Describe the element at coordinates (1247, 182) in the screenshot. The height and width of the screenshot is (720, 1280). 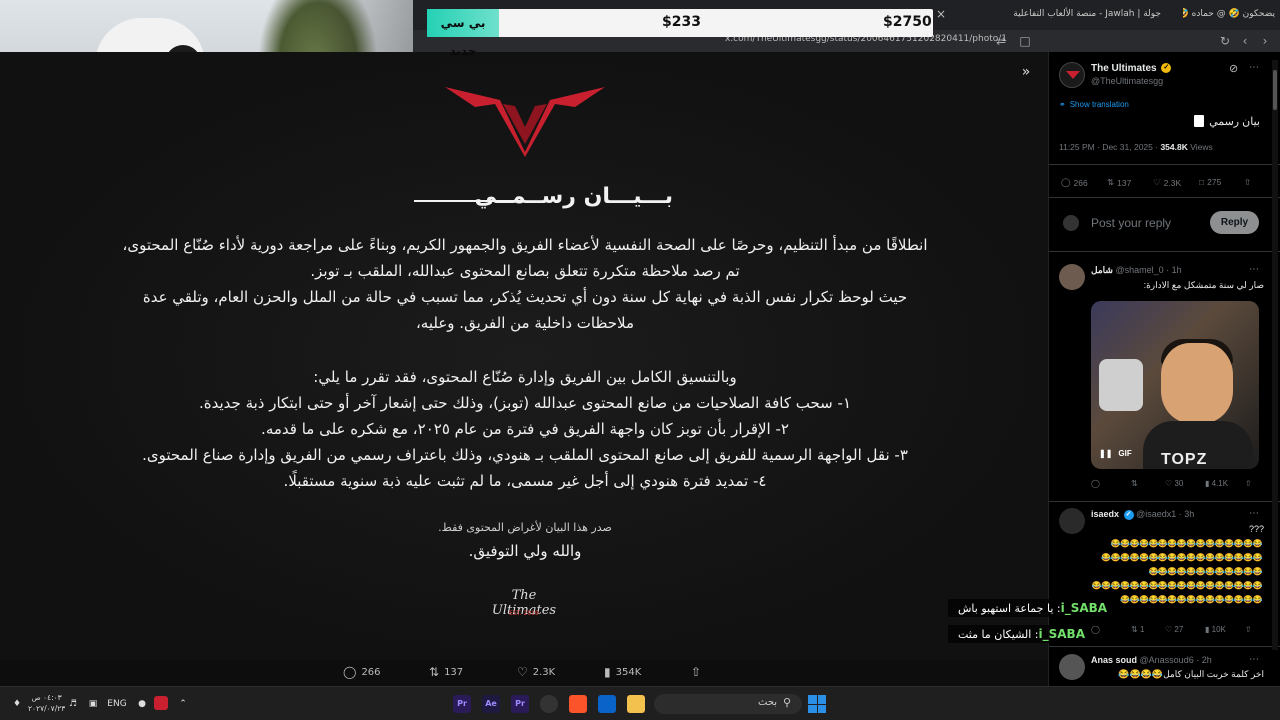
I see `post-share-stat: ⇧` at that location.